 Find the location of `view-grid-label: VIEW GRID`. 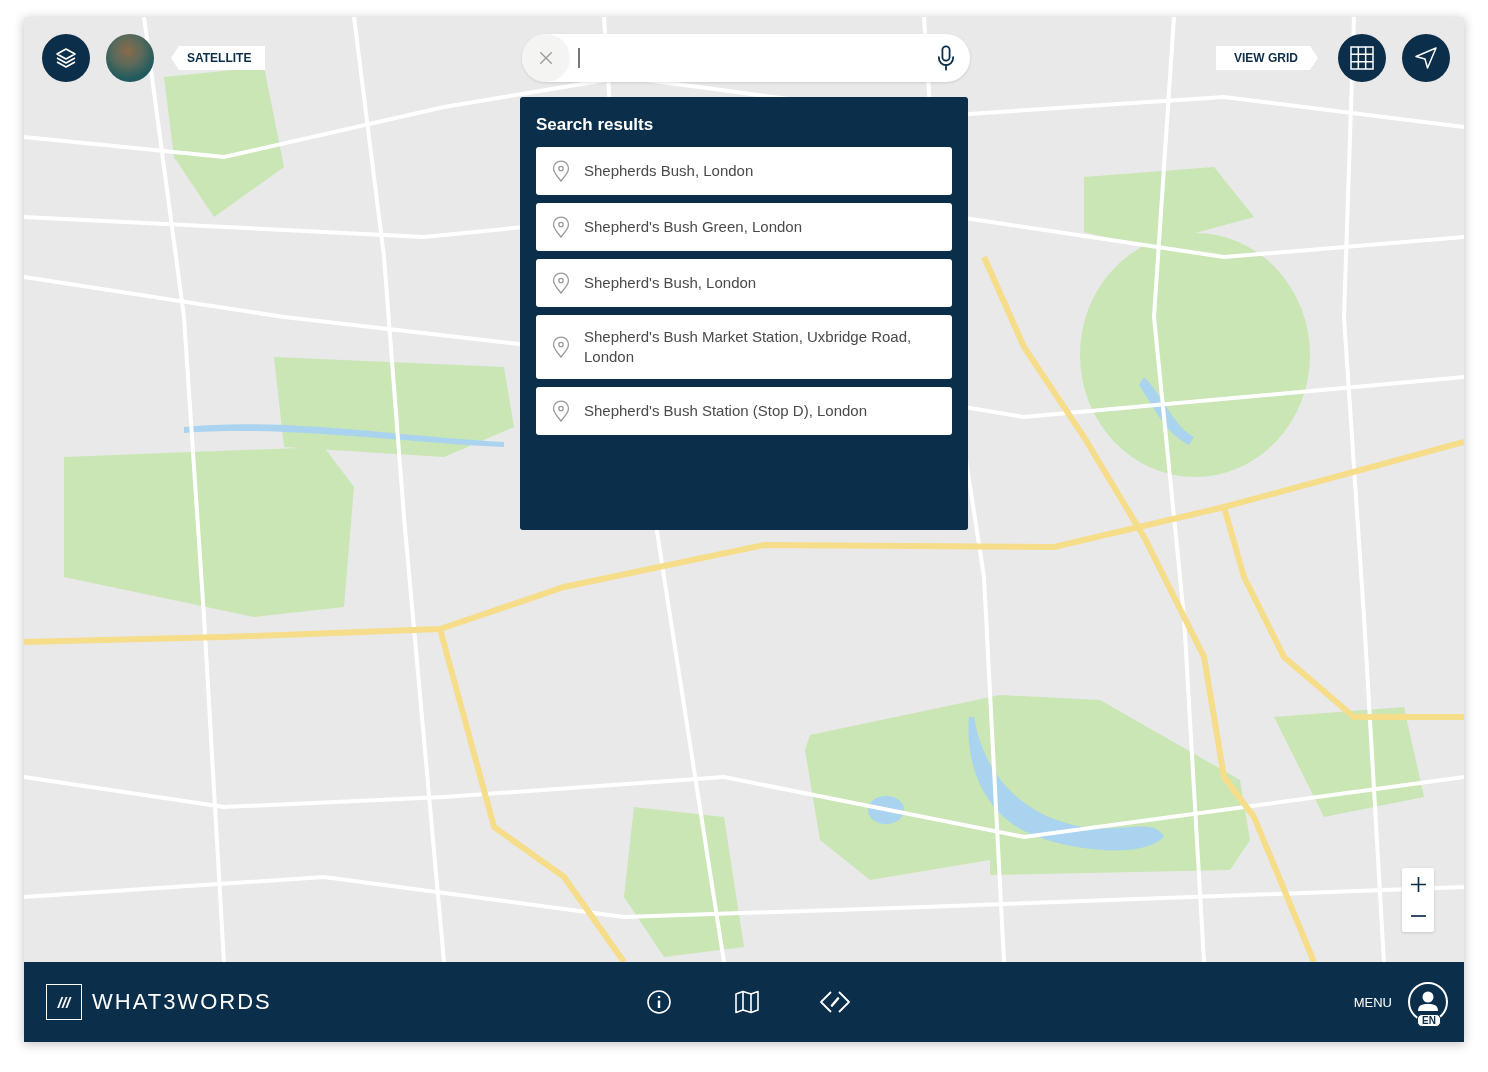

view-grid-label: VIEW GRID is located at coordinates (1267, 58).